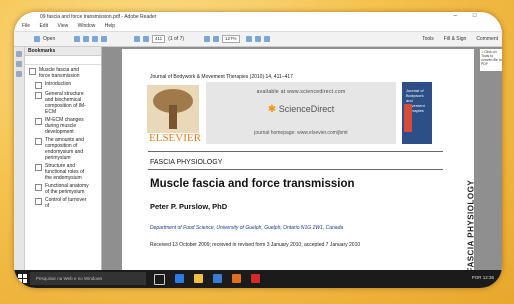 The width and height of the screenshot is (514, 304). I want to click on menu-help: Help, so click(110, 26).